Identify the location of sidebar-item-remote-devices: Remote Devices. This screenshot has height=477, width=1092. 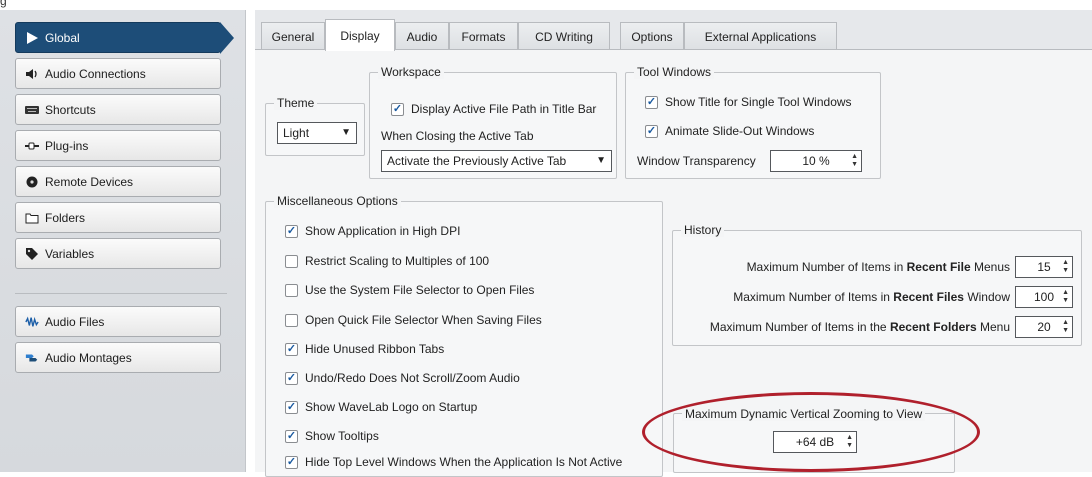
(118, 181).